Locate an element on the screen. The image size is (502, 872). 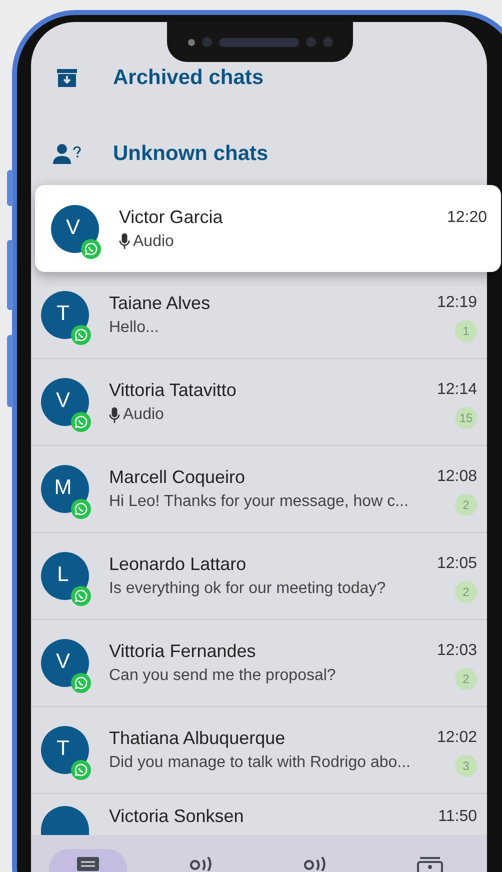
contact-name: Vittoria Tatavitto is located at coordinates (173, 390).